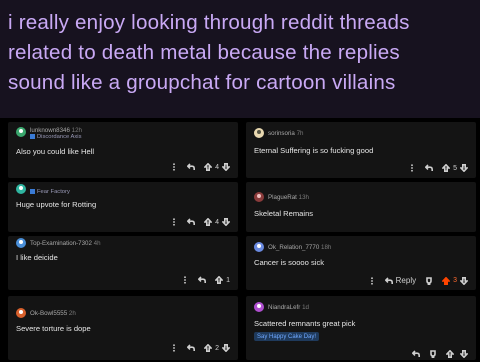  Describe the element at coordinates (288, 307) in the screenshot. I see `comment-username: NiandraLefr 1d` at that location.